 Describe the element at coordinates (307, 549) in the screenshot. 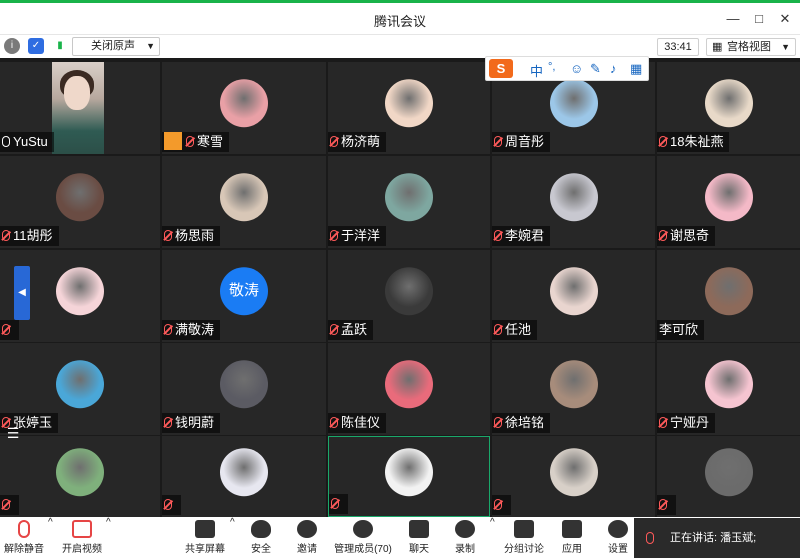

I see `invite-label: 邀请` at that location.